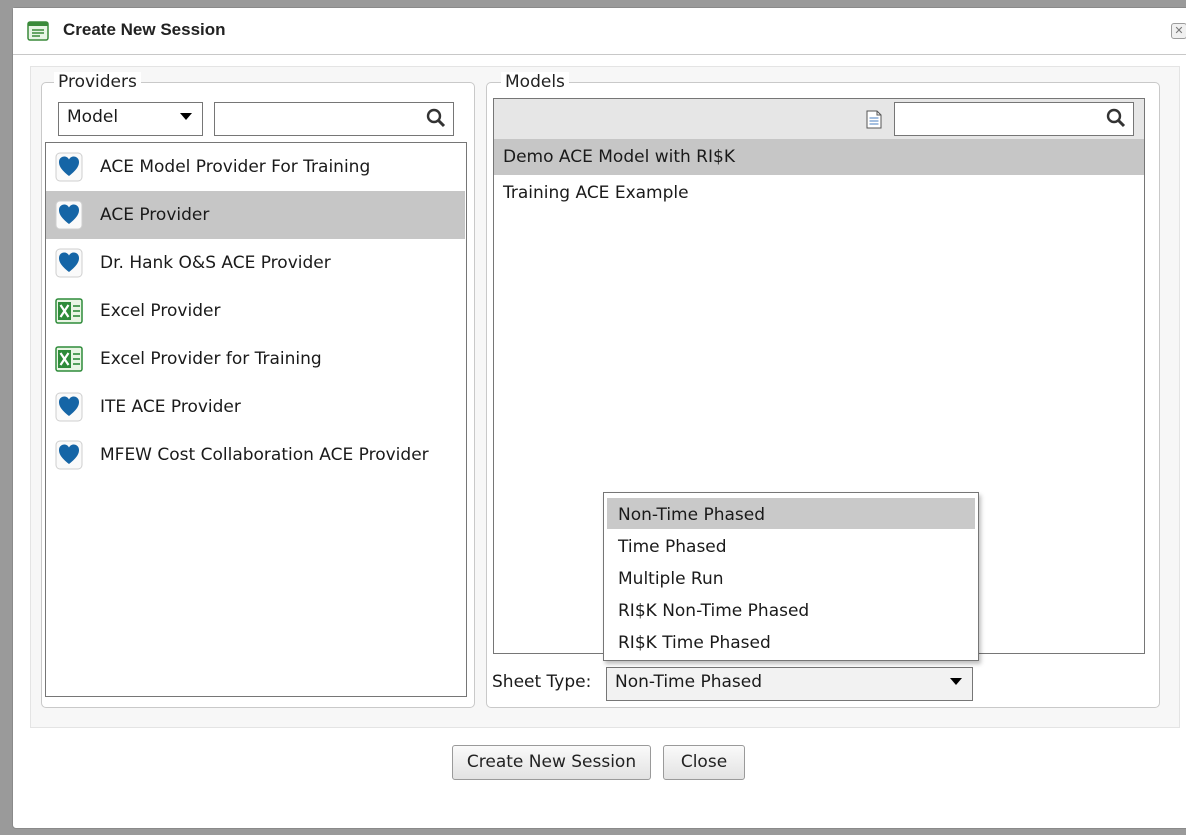 The height and width of the screenshot is (835, 1186). What do you see at coordinates (791, 545) in the screenshot?
I see `sheet-type-option: Time Phased` at bounding box center [791, 545].